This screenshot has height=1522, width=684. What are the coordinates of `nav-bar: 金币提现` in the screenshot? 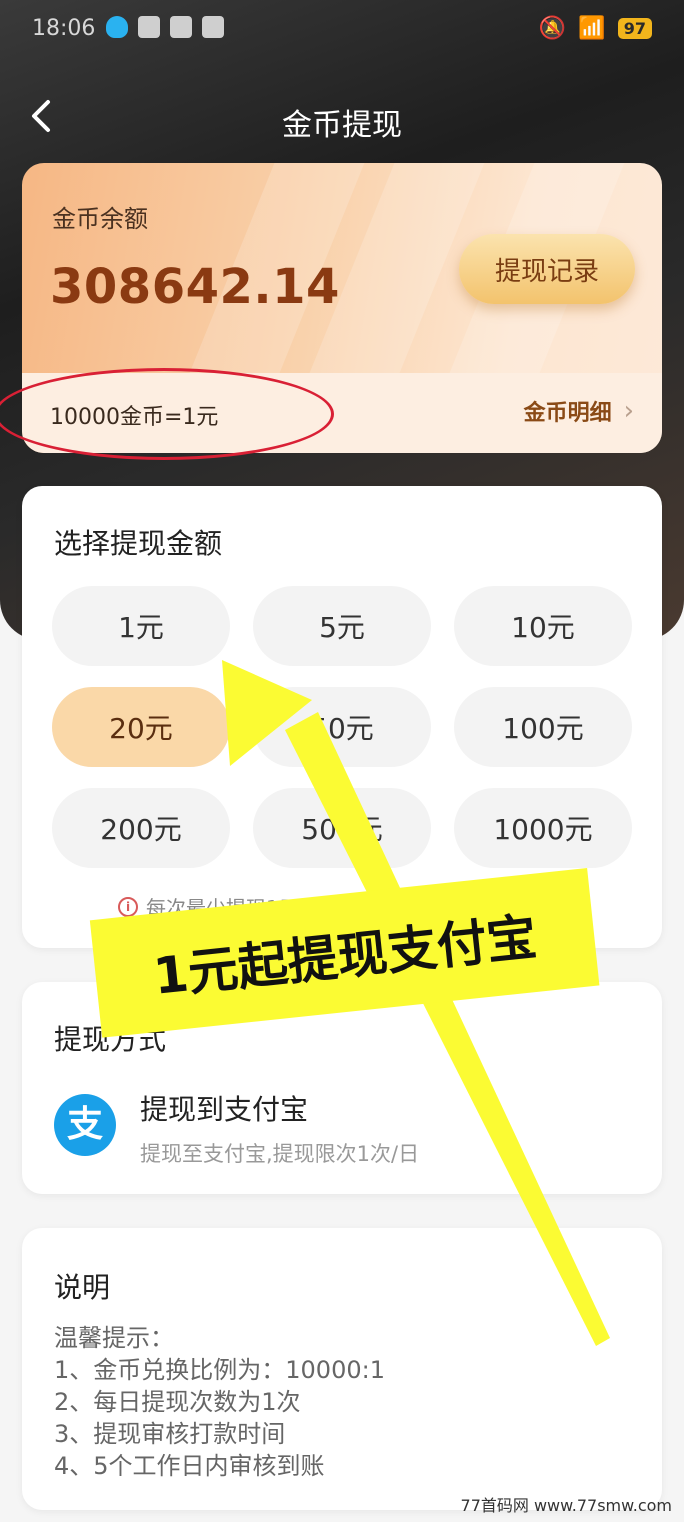 It's located at (342, 120).